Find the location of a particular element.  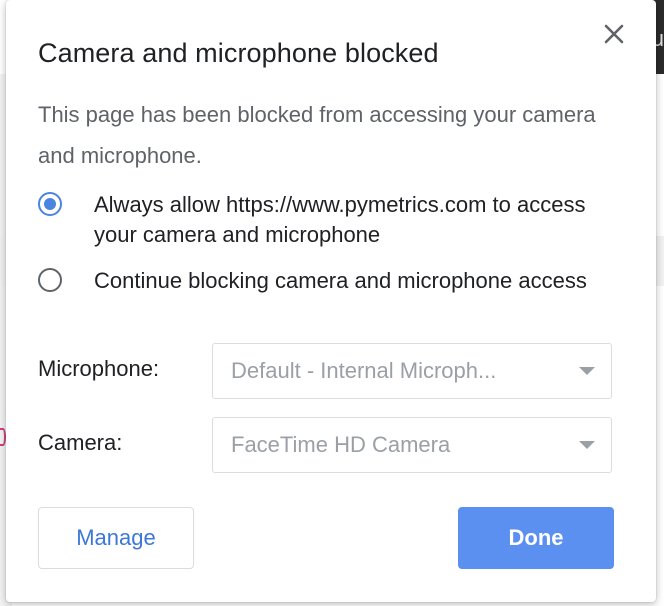

camera-label: Camera: is located at coordinates (80, 442).